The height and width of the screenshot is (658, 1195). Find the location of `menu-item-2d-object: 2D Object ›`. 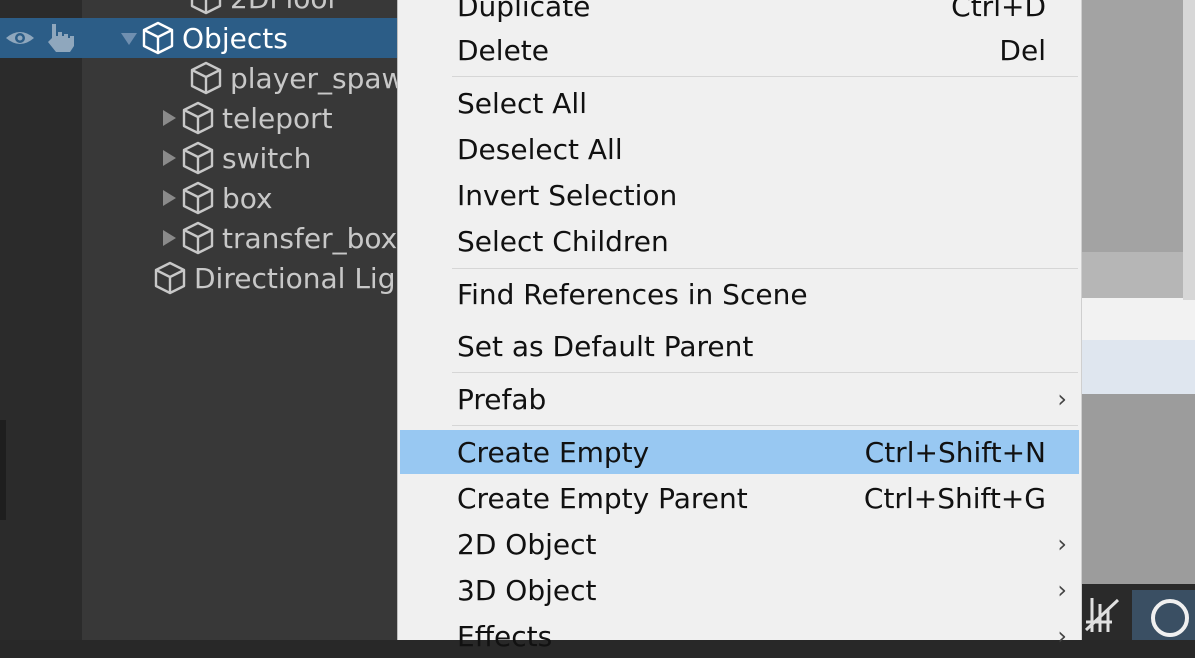

menu-item-2d-object: 2D Object › is located at coordinates (739, 544).